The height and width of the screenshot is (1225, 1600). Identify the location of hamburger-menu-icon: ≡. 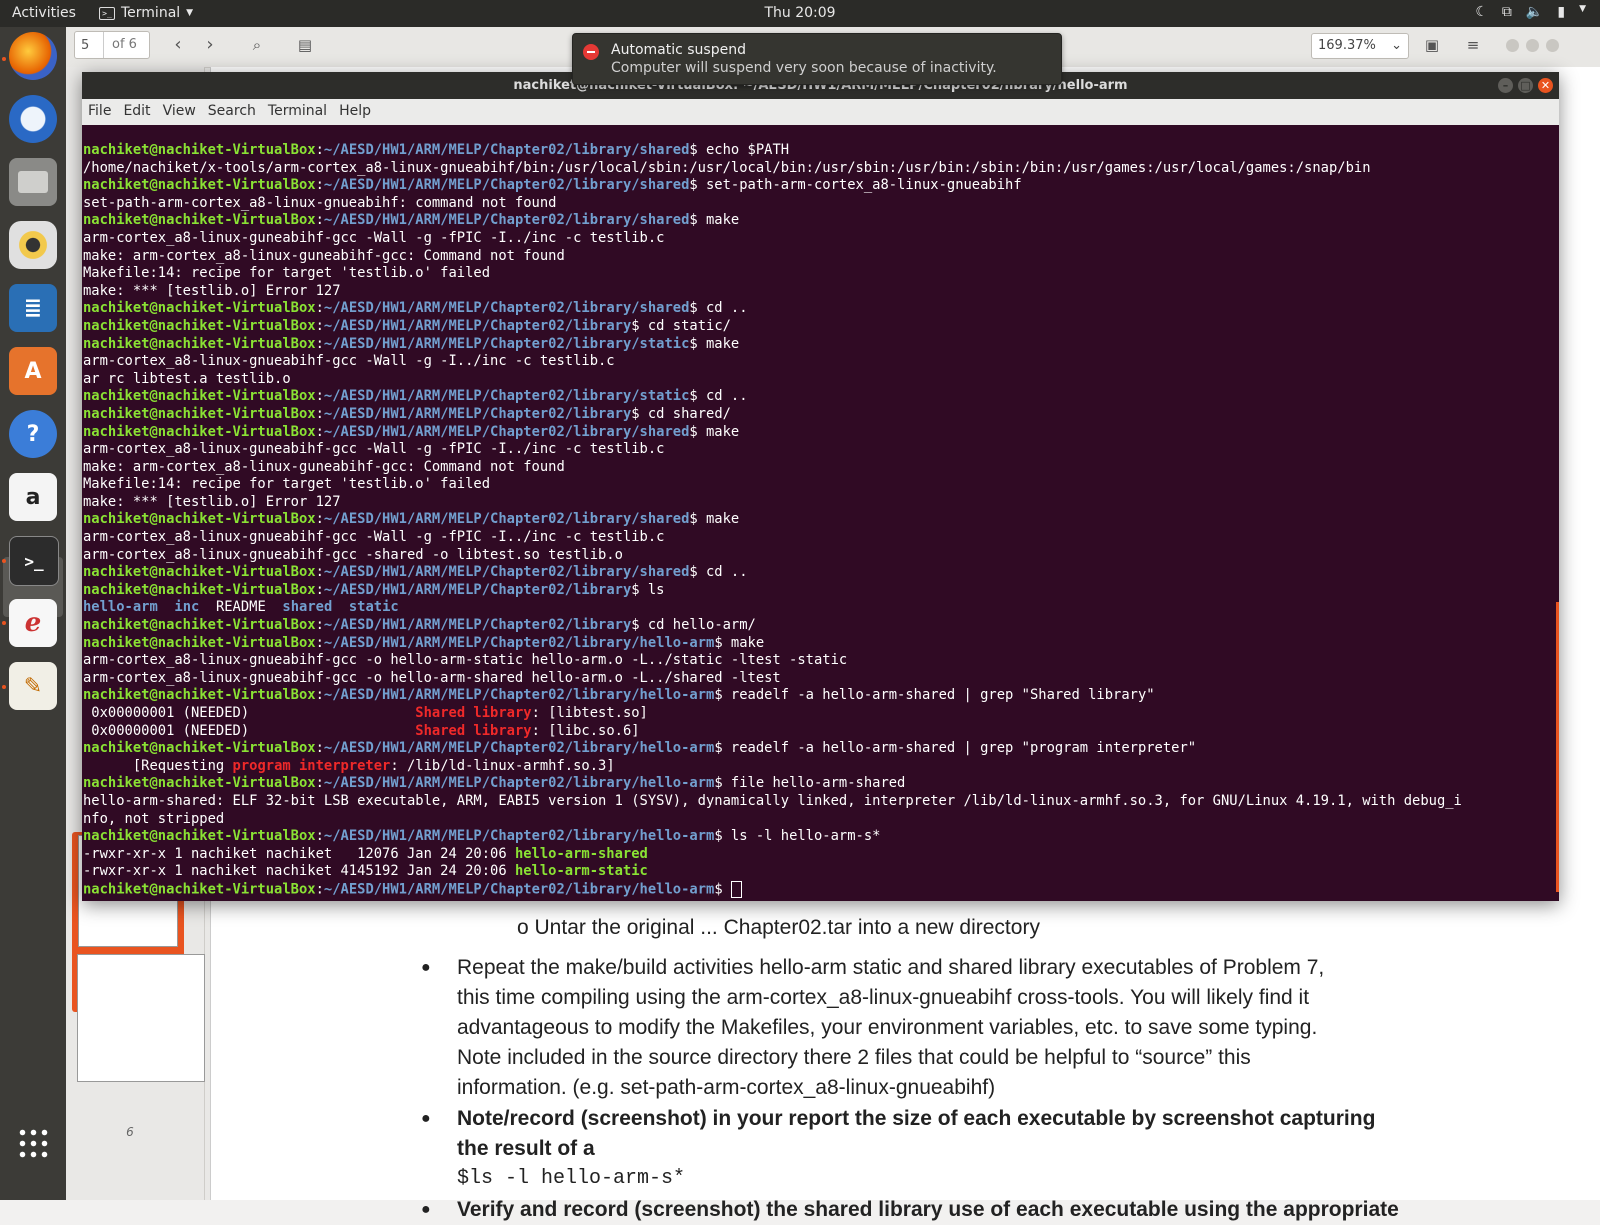
(1473, 45).